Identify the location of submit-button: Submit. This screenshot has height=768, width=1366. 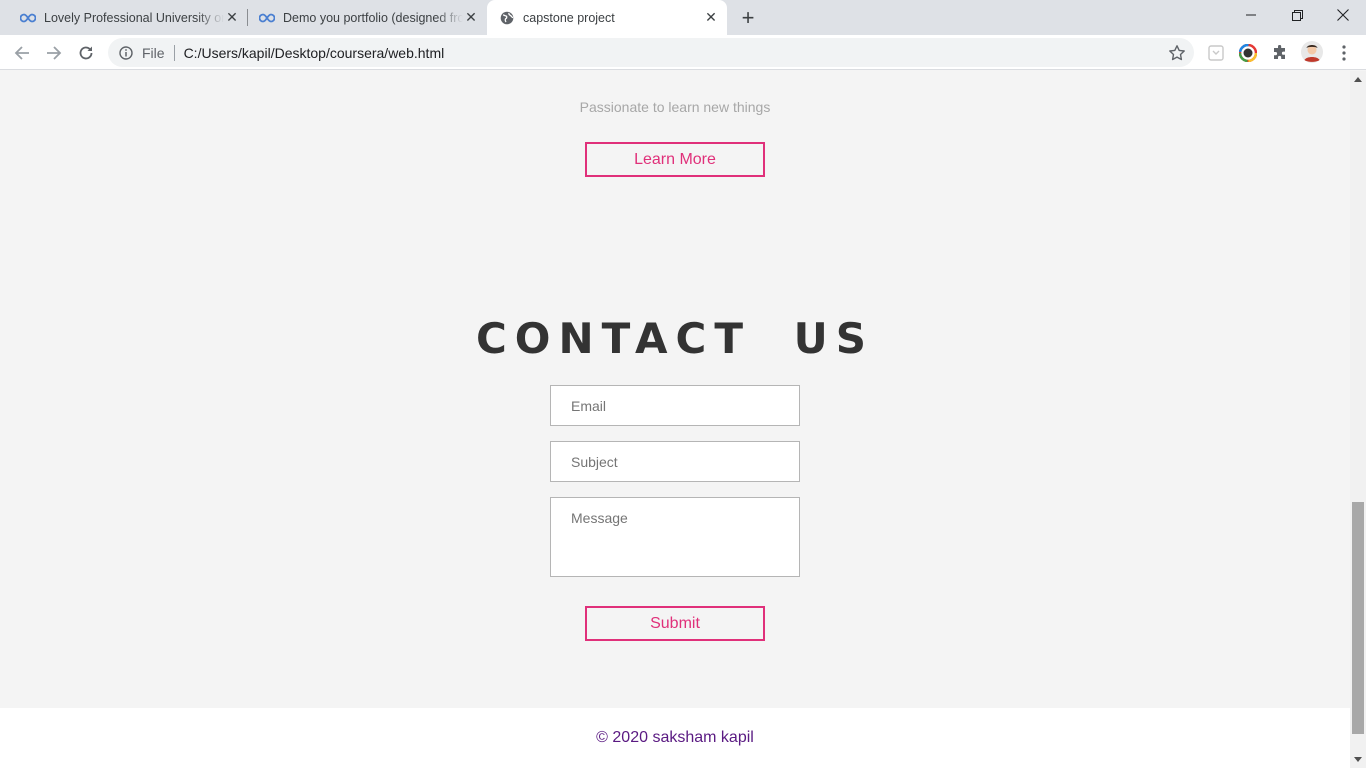
(675, 623).